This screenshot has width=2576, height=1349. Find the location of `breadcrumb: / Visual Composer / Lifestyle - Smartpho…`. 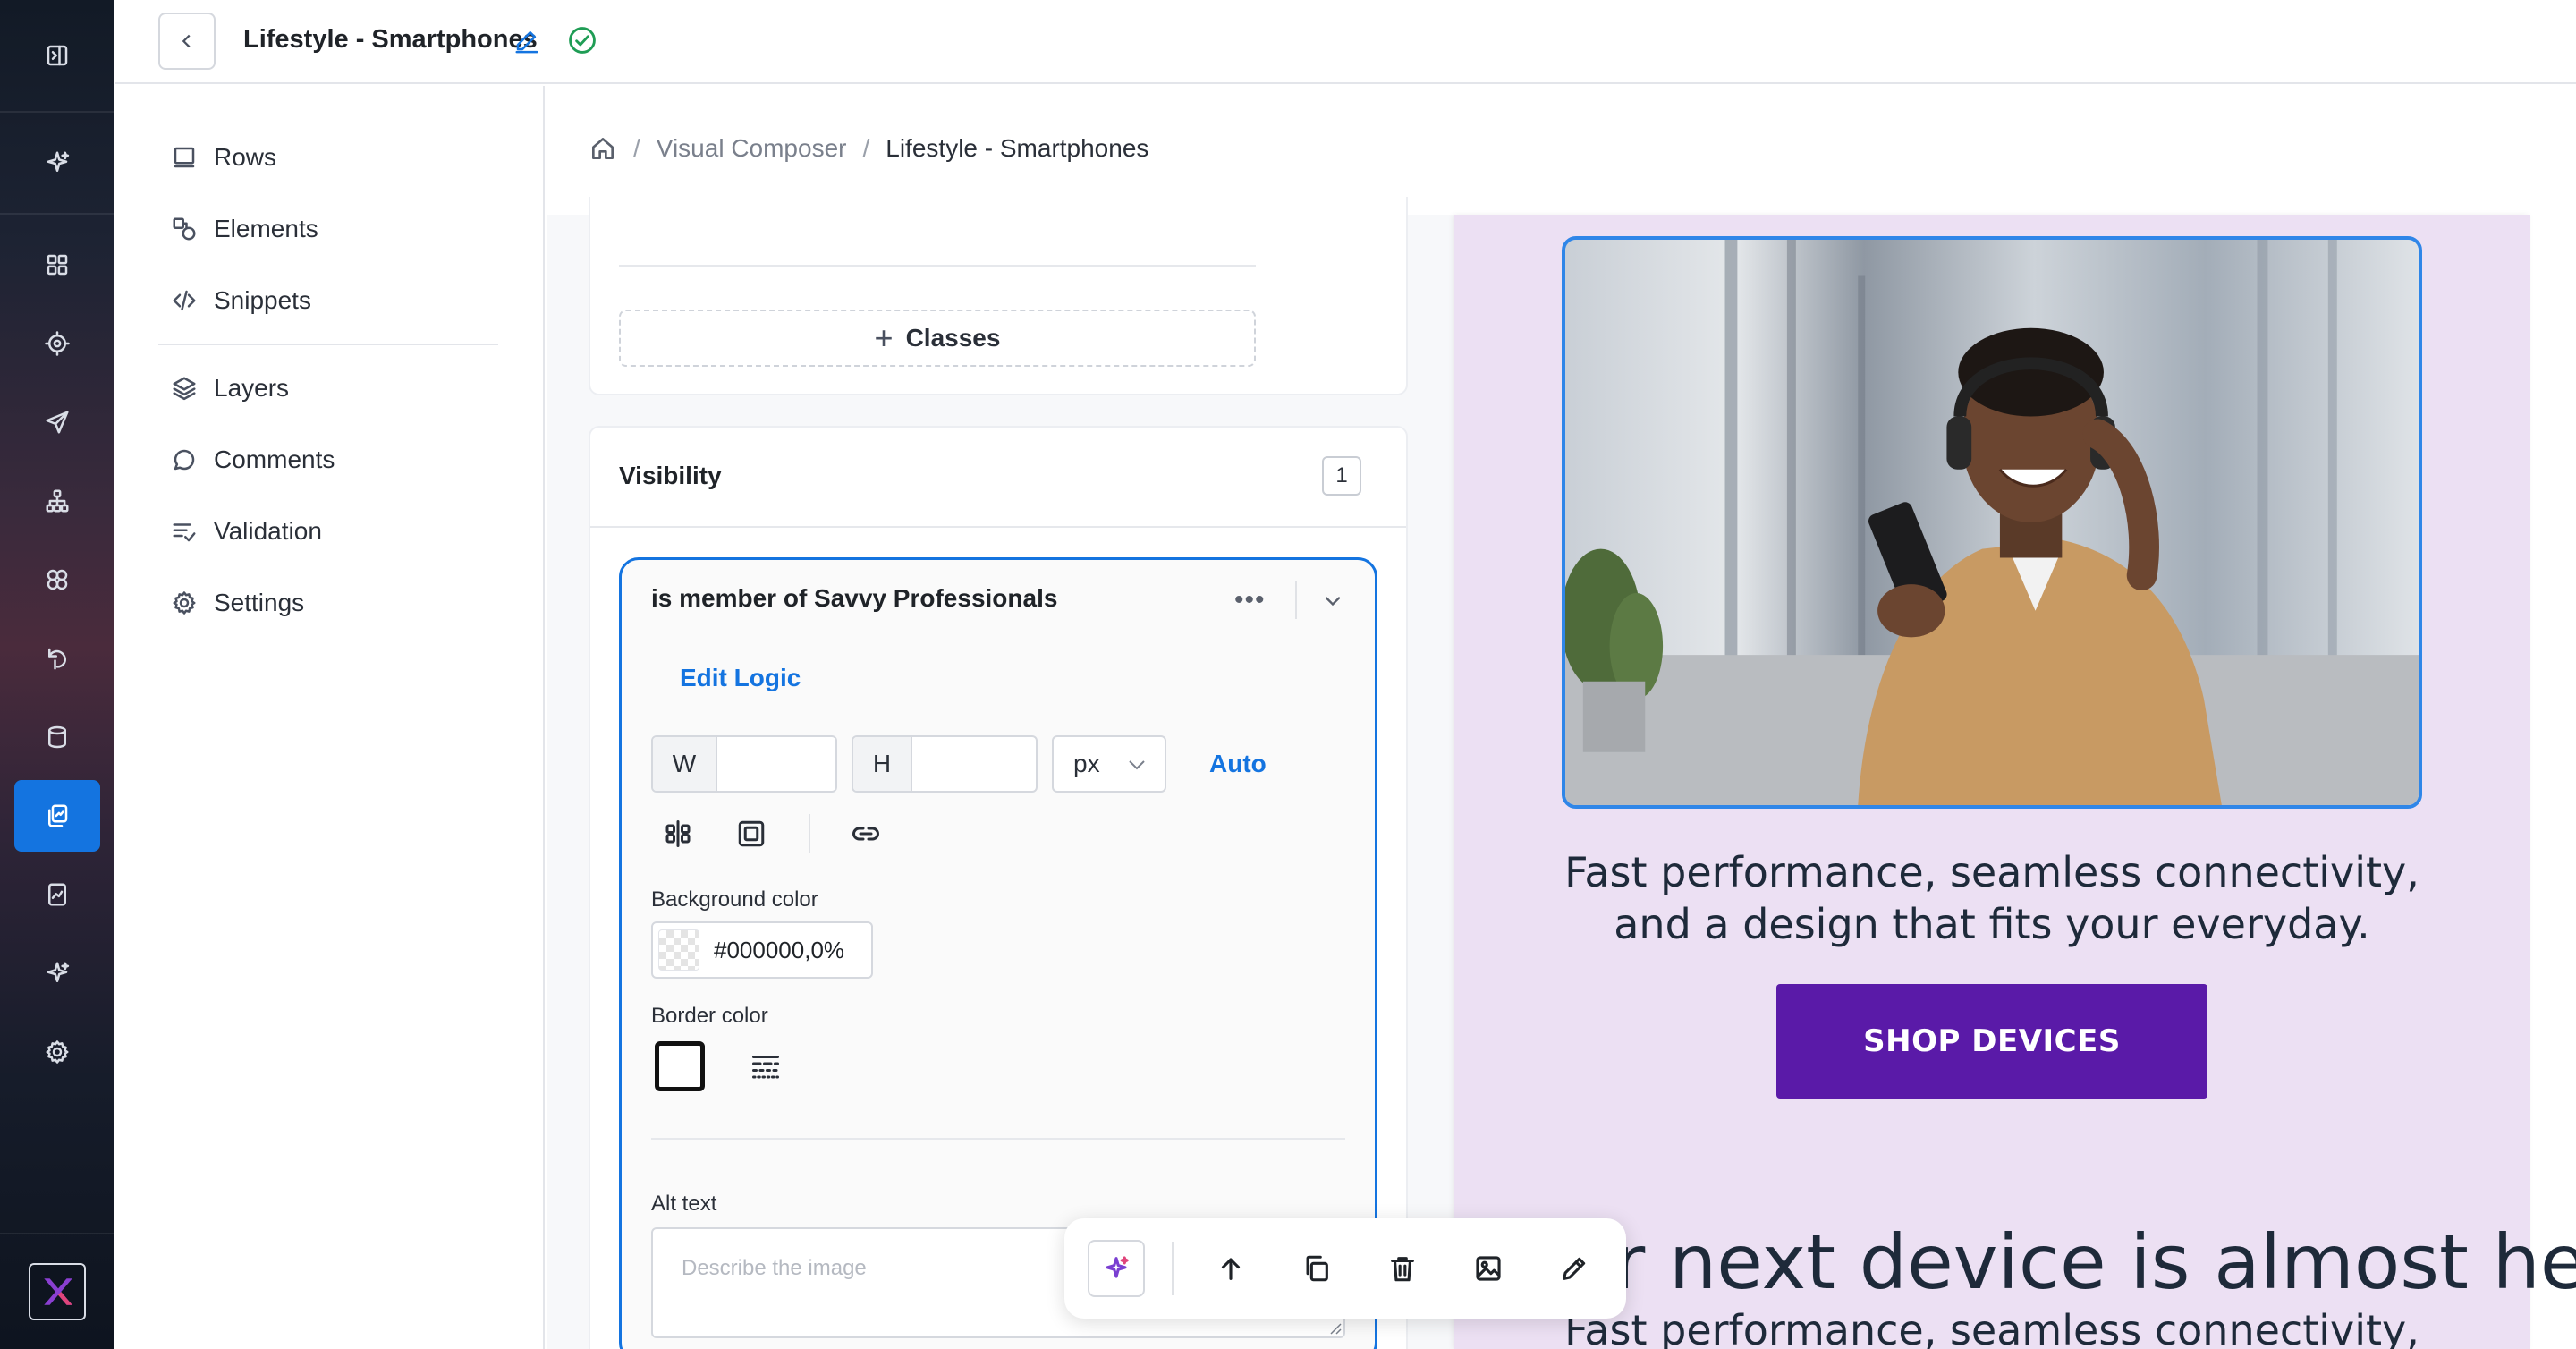

breadcrumb: / Visual Composer / Lifestyle - Smartpho… is located at coordinates (868, 148).